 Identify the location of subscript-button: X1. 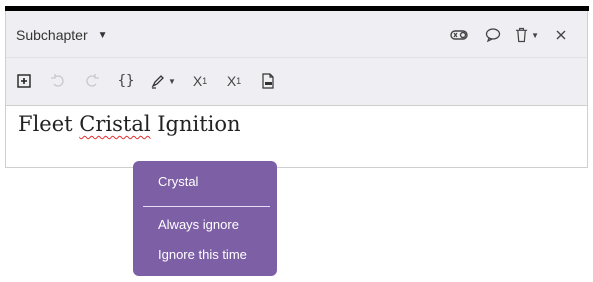
(234, 81).